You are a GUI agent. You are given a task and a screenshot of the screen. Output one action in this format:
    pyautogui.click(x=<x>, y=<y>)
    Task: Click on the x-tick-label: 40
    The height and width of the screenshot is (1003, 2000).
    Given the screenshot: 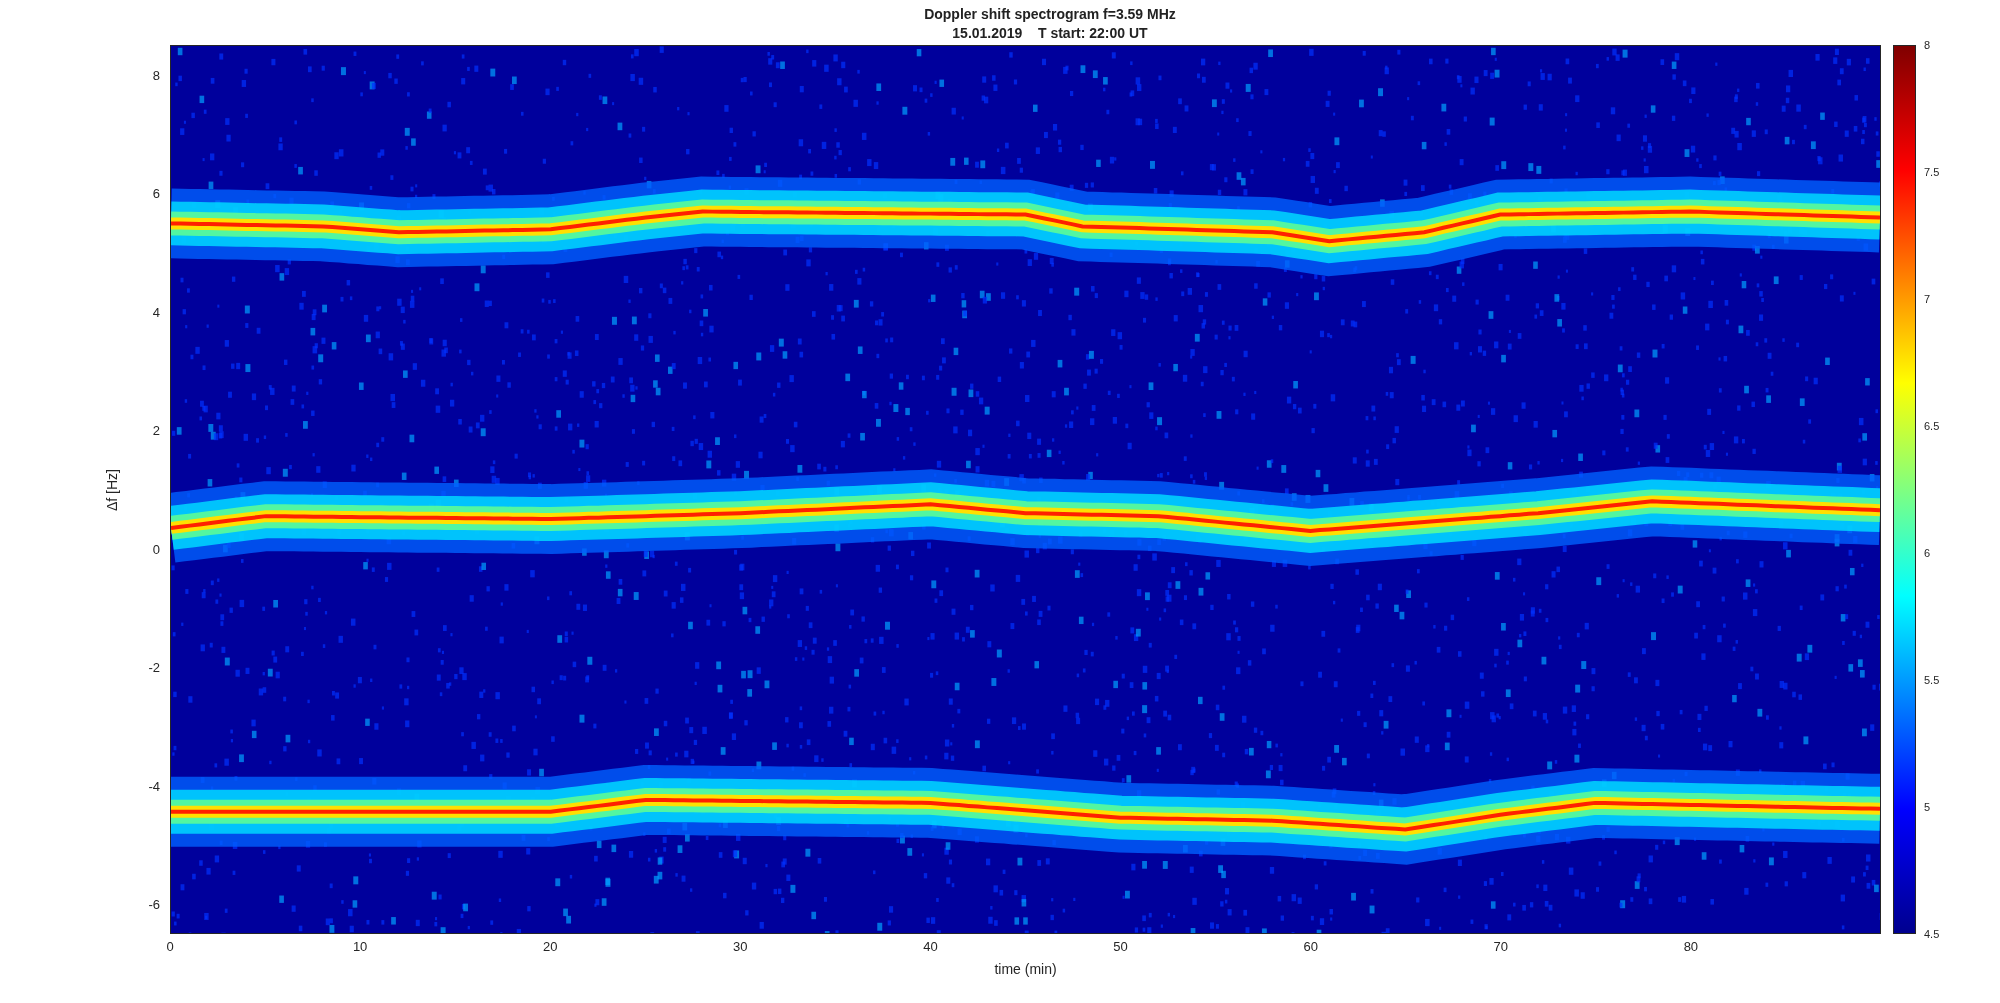 What is the action you would take?
    pyautogui.click(x=930, y=946)
    